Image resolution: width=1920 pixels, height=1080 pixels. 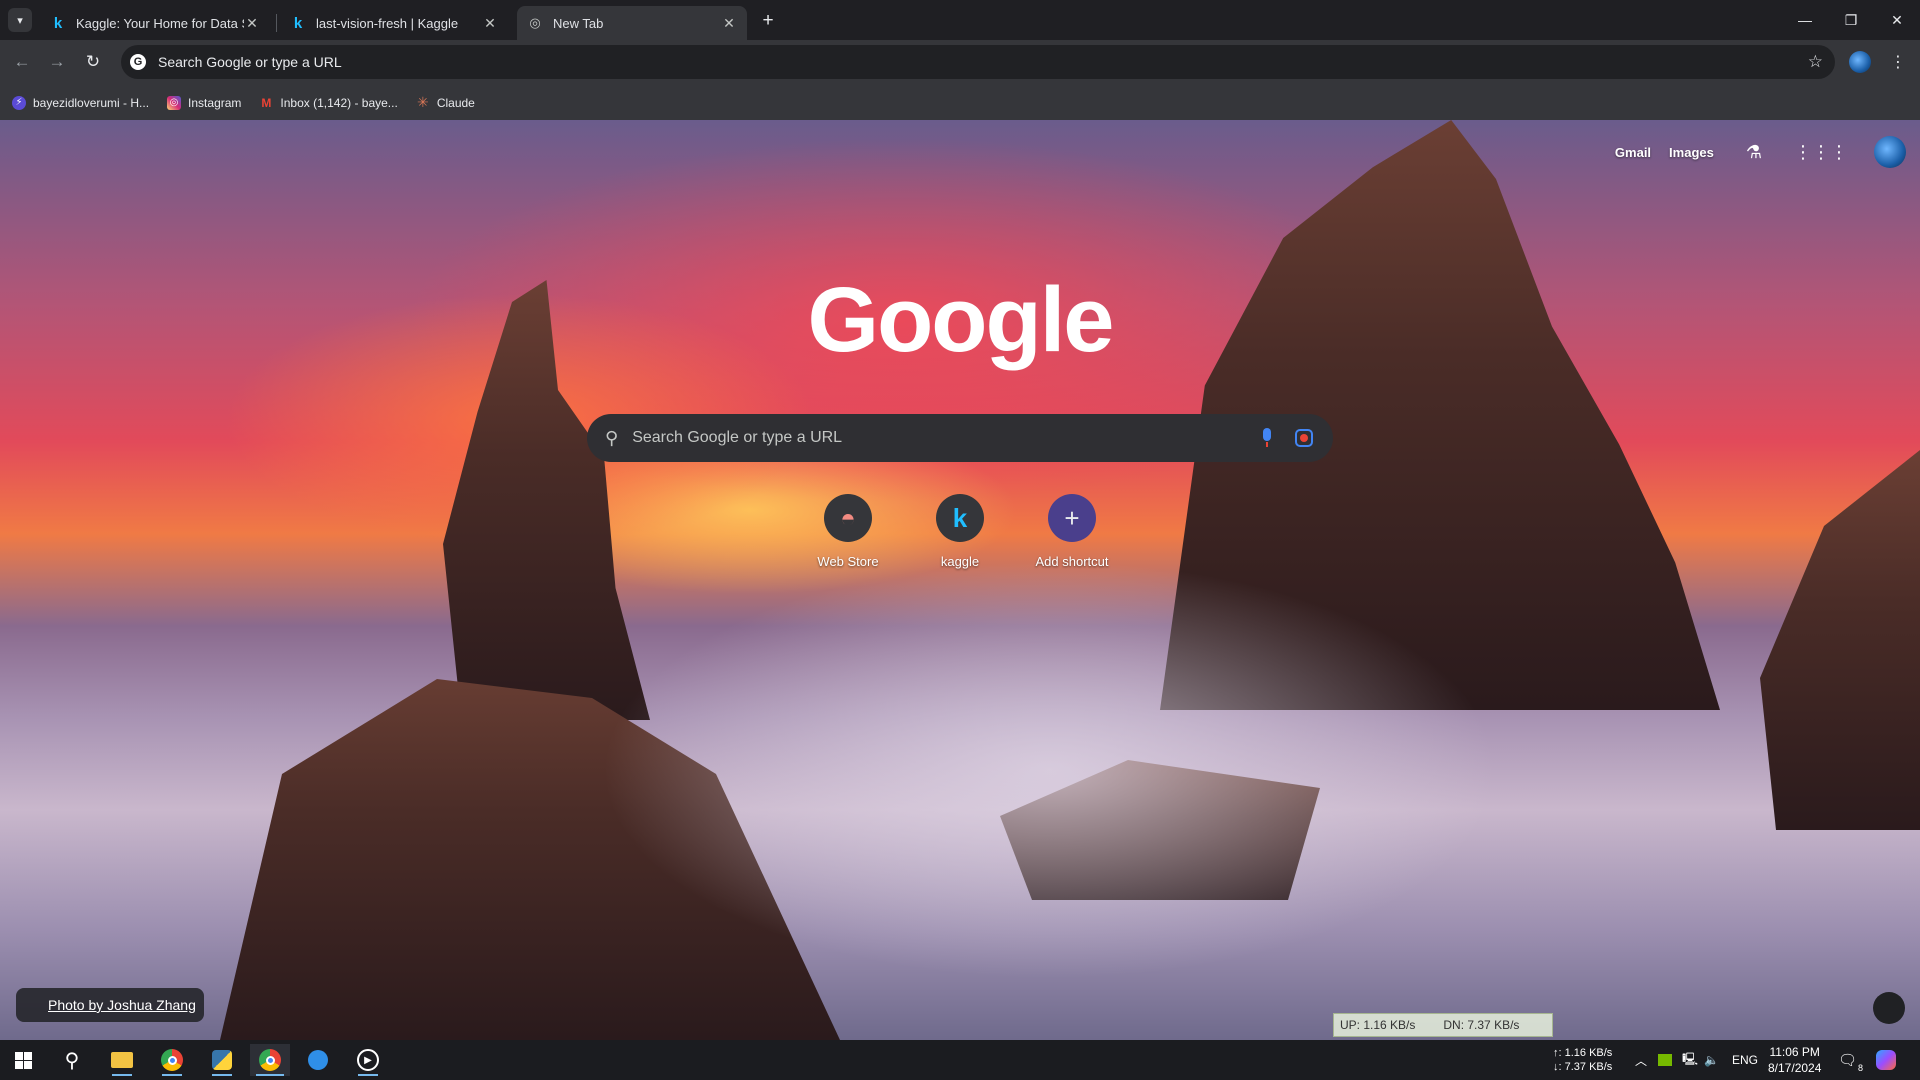 I want to click on search-button: ⚲, so click(x=72, y=1060).